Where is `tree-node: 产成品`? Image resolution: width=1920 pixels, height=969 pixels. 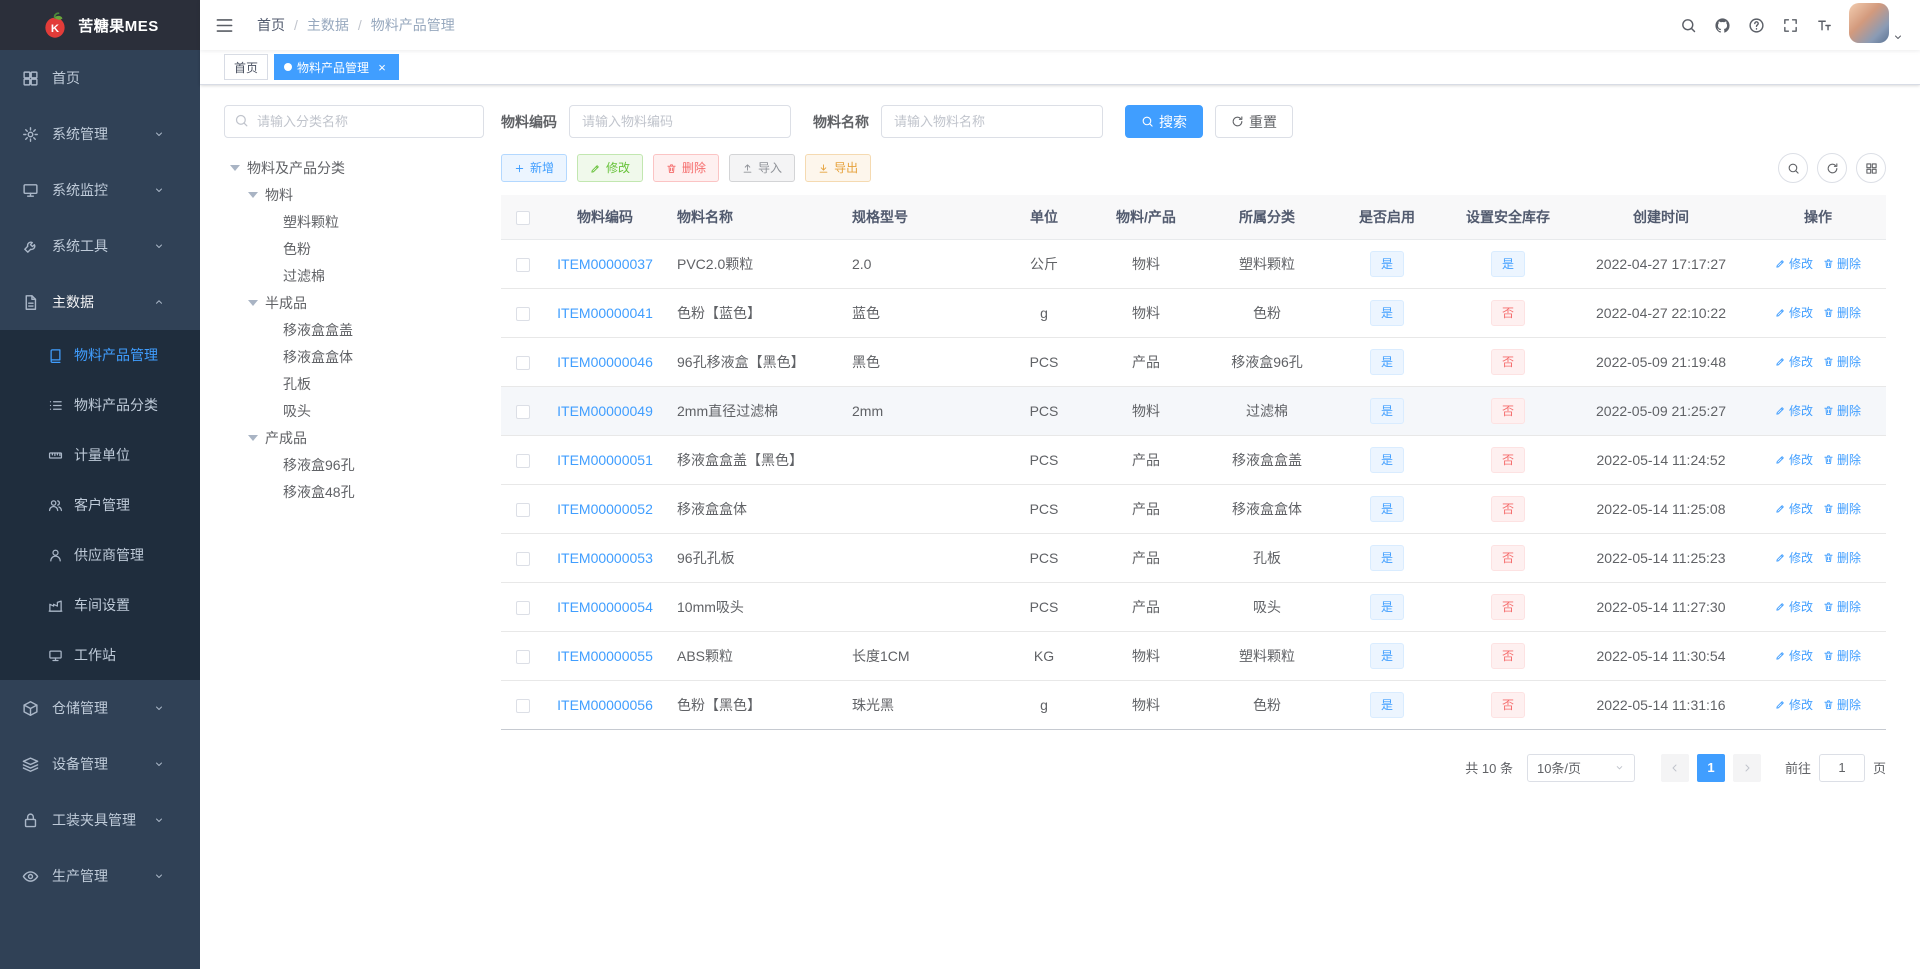 tree-node: 产成品 is located at coordinates (354, 437).